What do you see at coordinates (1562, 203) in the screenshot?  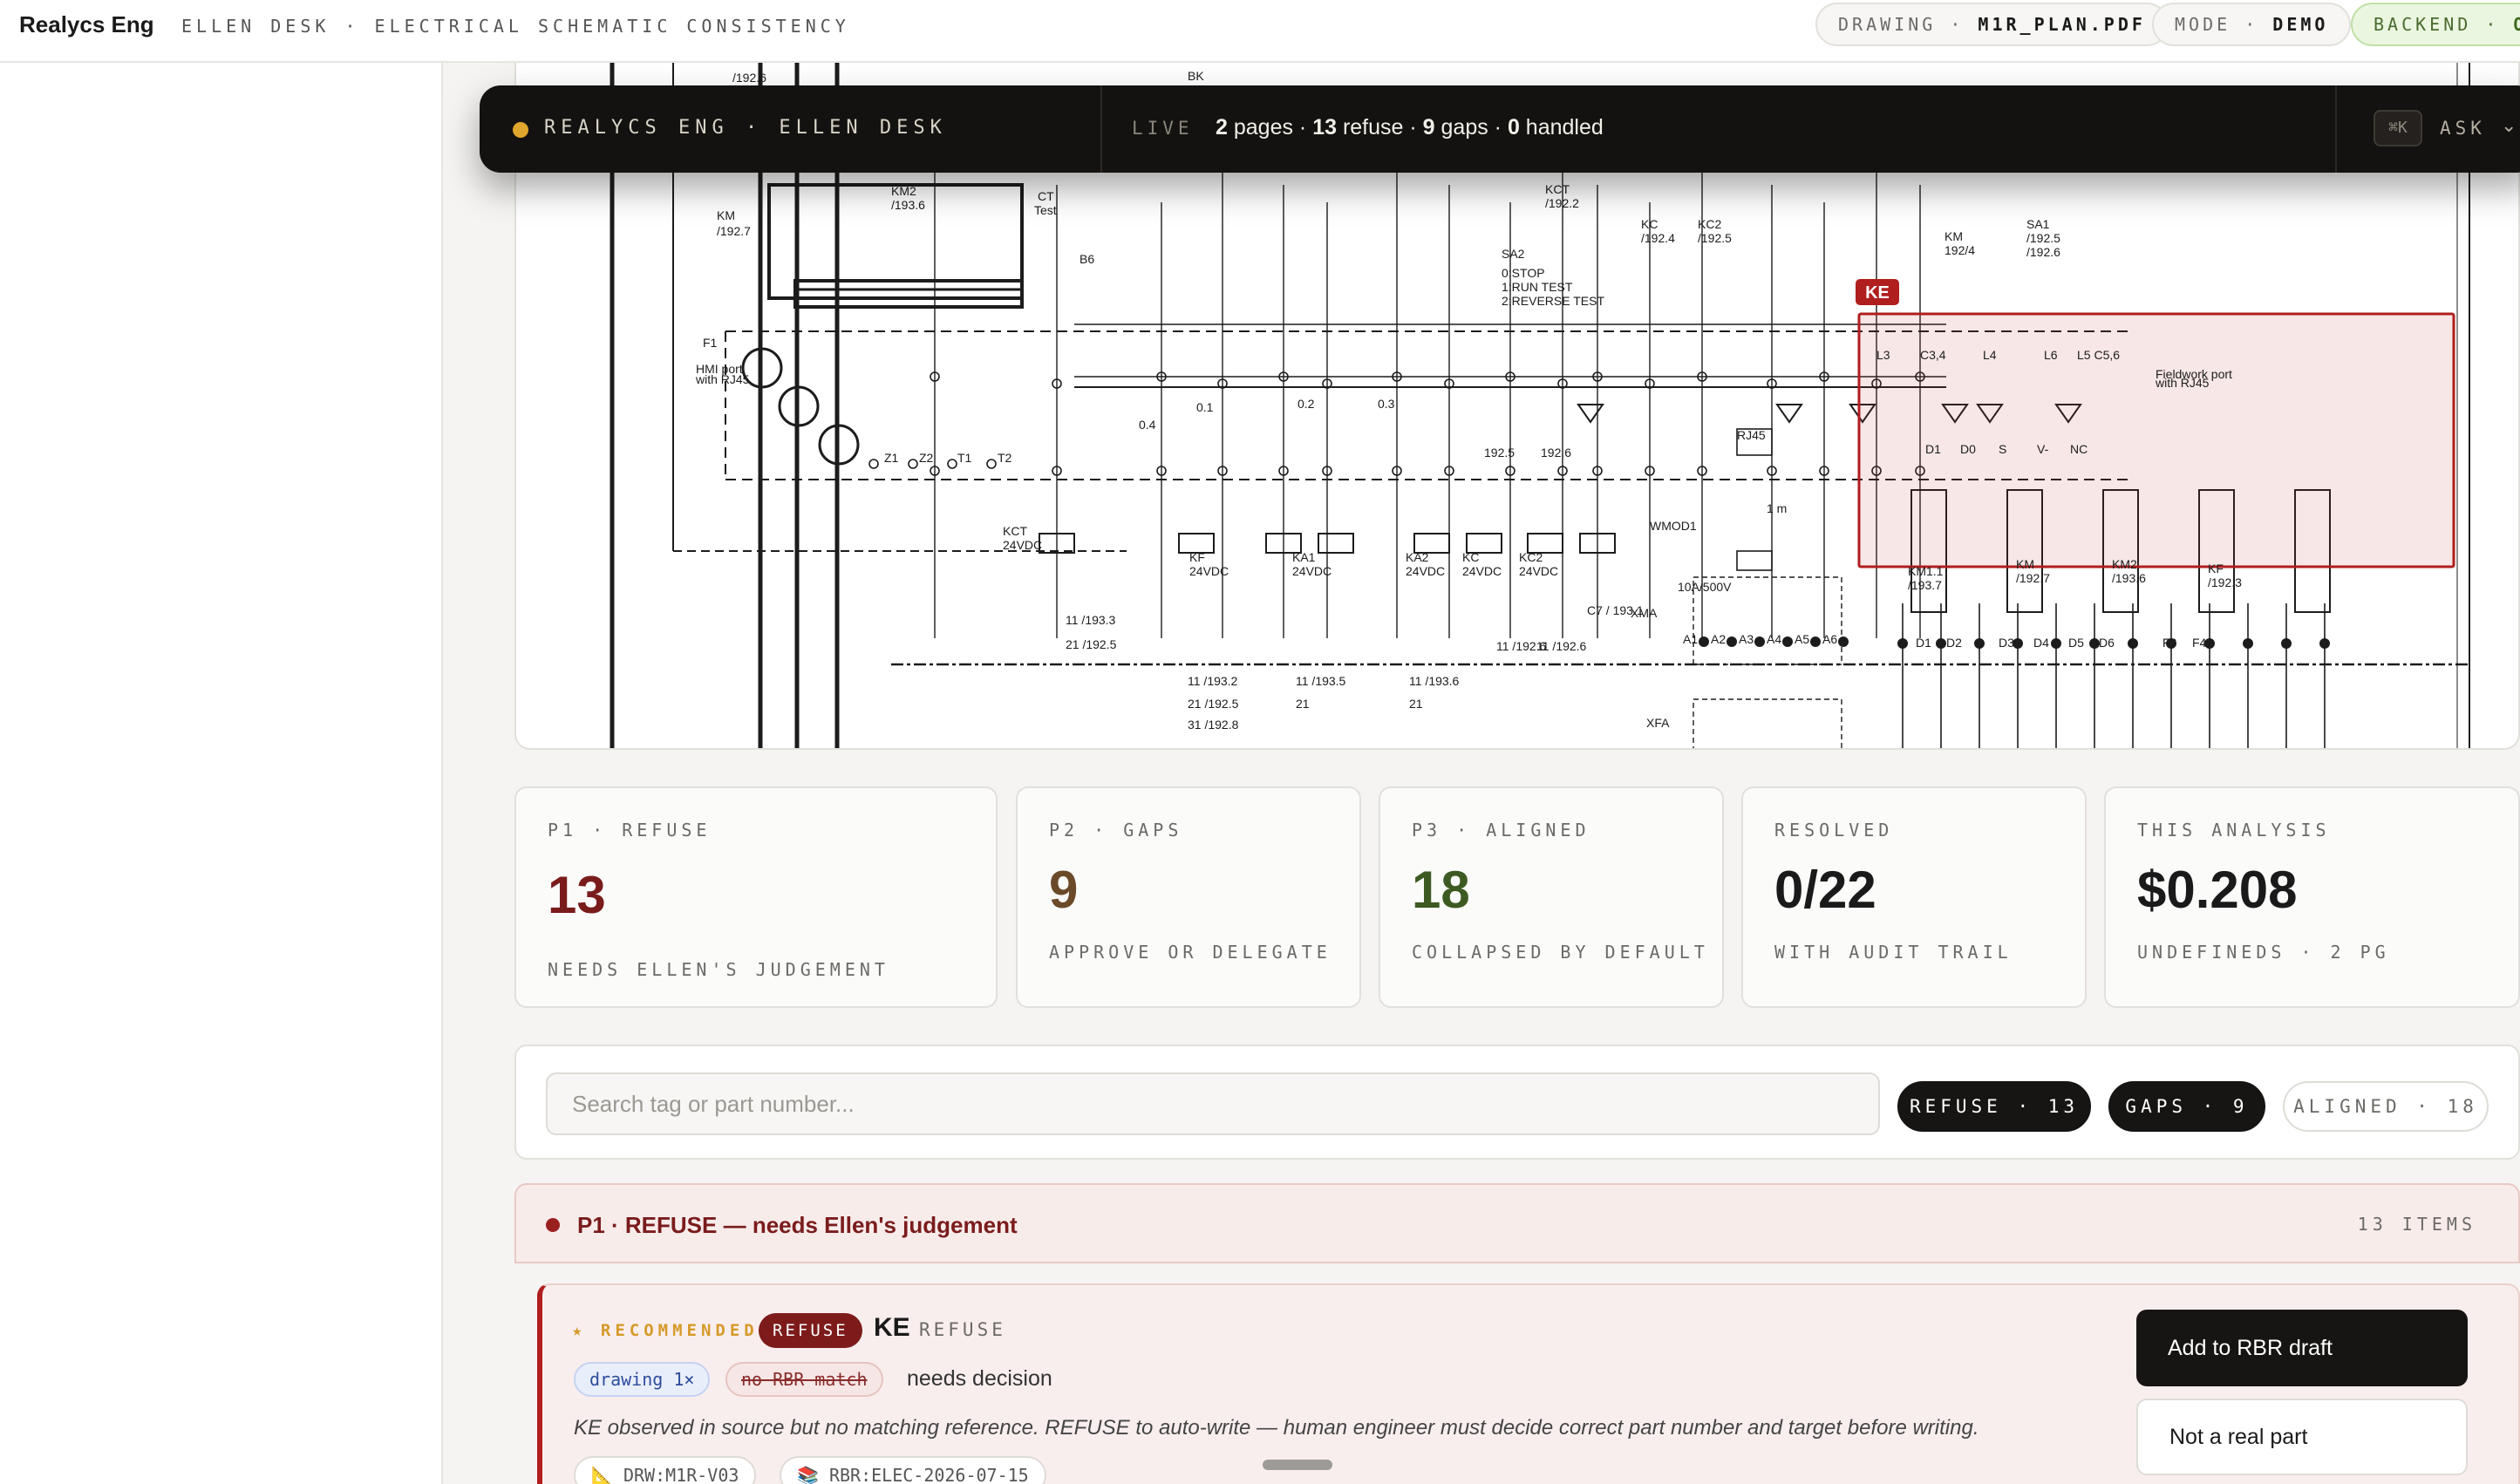 I see `schematic-label: /192.2` at bounding box center [1562, 203].